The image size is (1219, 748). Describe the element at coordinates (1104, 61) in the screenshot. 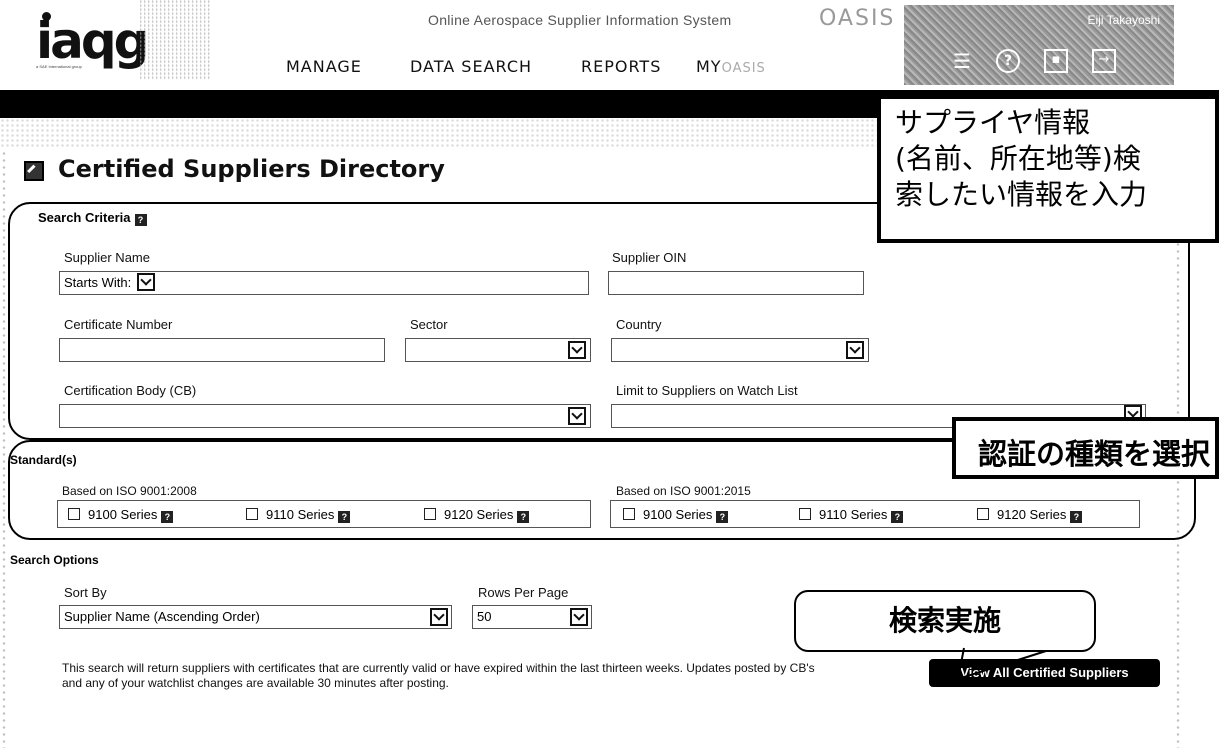

I see `logout-icon: →` at that location.